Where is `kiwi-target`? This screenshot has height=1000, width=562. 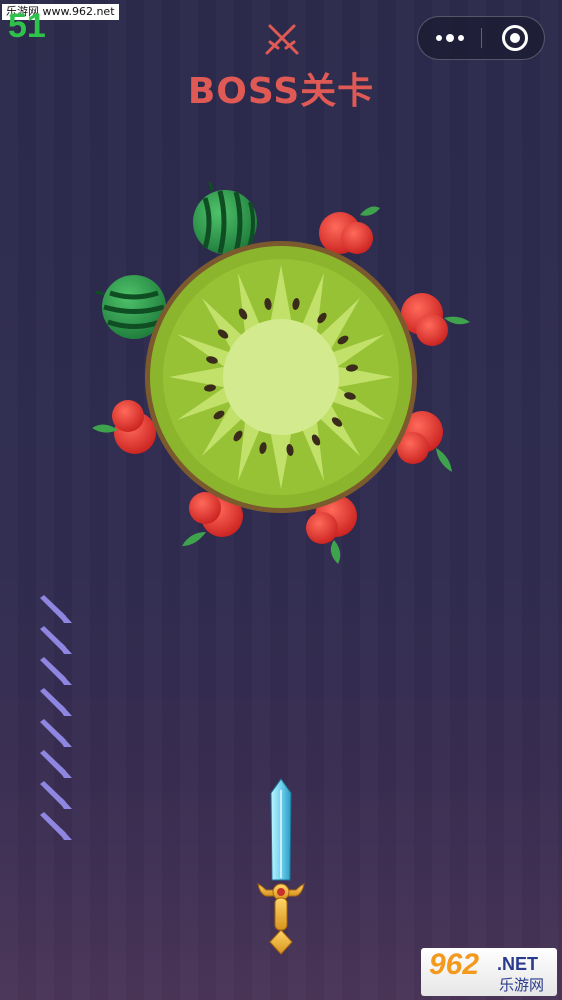 kiwi-target is located at coordinates (281, 377).